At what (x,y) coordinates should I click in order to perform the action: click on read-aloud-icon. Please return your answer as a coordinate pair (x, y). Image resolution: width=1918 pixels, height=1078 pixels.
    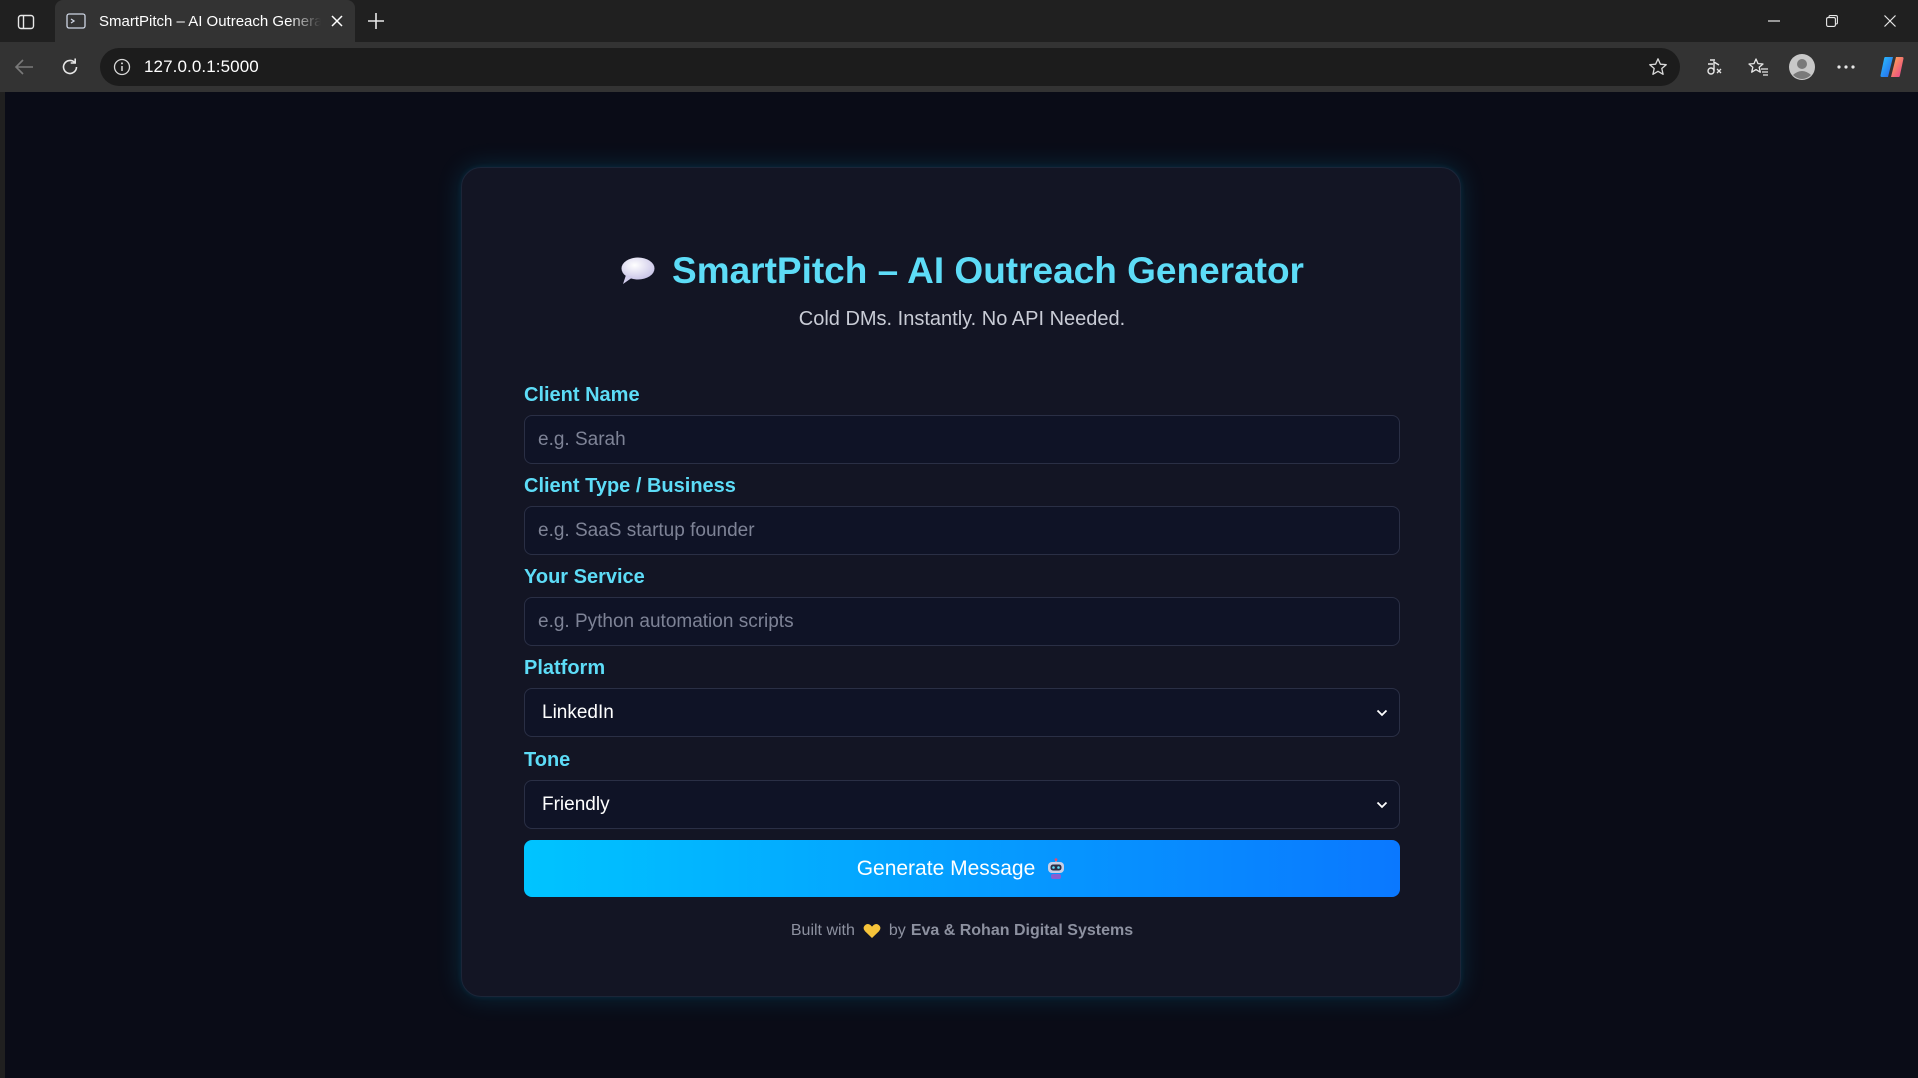
    Looking at the image, I should click on (1714, 67).